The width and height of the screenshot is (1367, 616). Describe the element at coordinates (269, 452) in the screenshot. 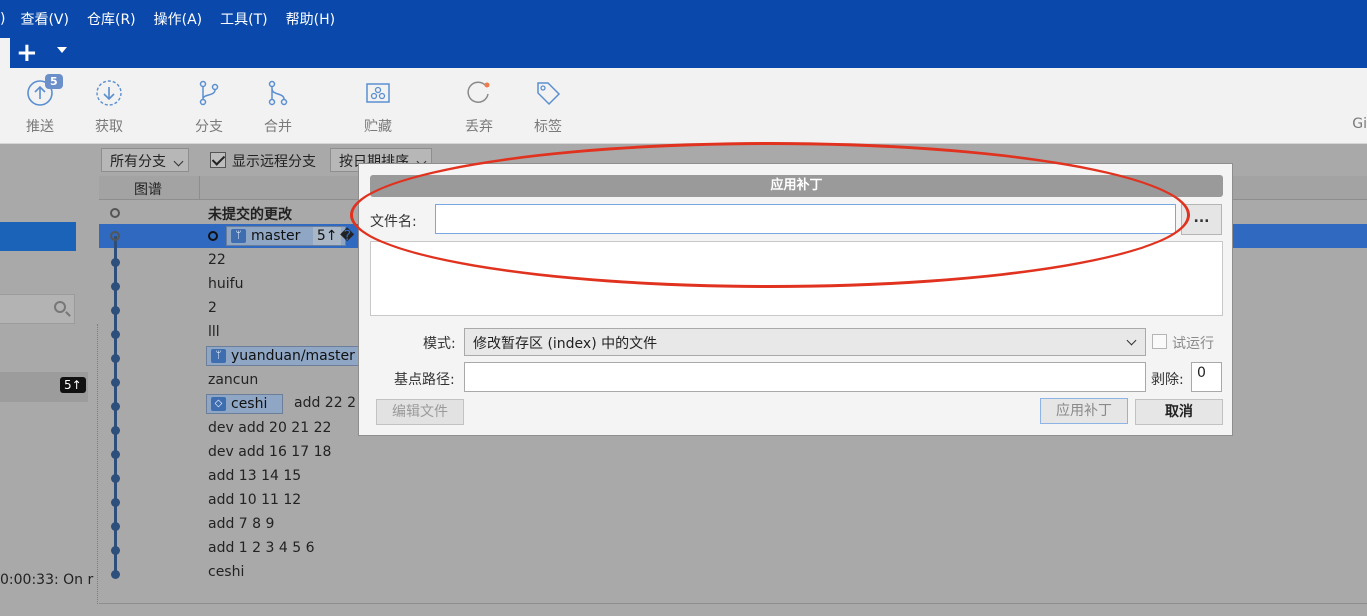

I see `commit-row: dev add 16 17 18` at that location.